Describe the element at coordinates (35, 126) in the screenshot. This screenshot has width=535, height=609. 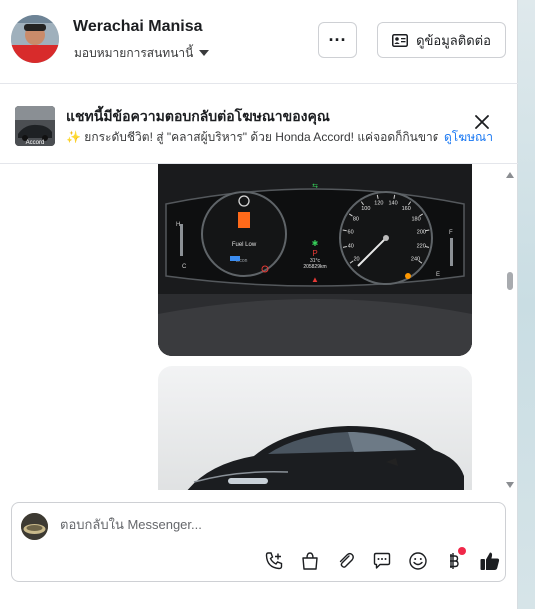
I see `ad-thumbnail: Accord` at that location.